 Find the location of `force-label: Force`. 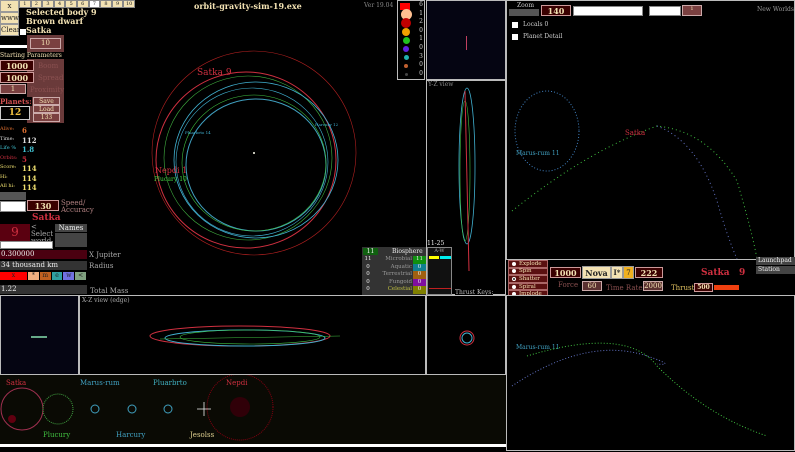

force-label: Force is located at coordinates (568, 285).